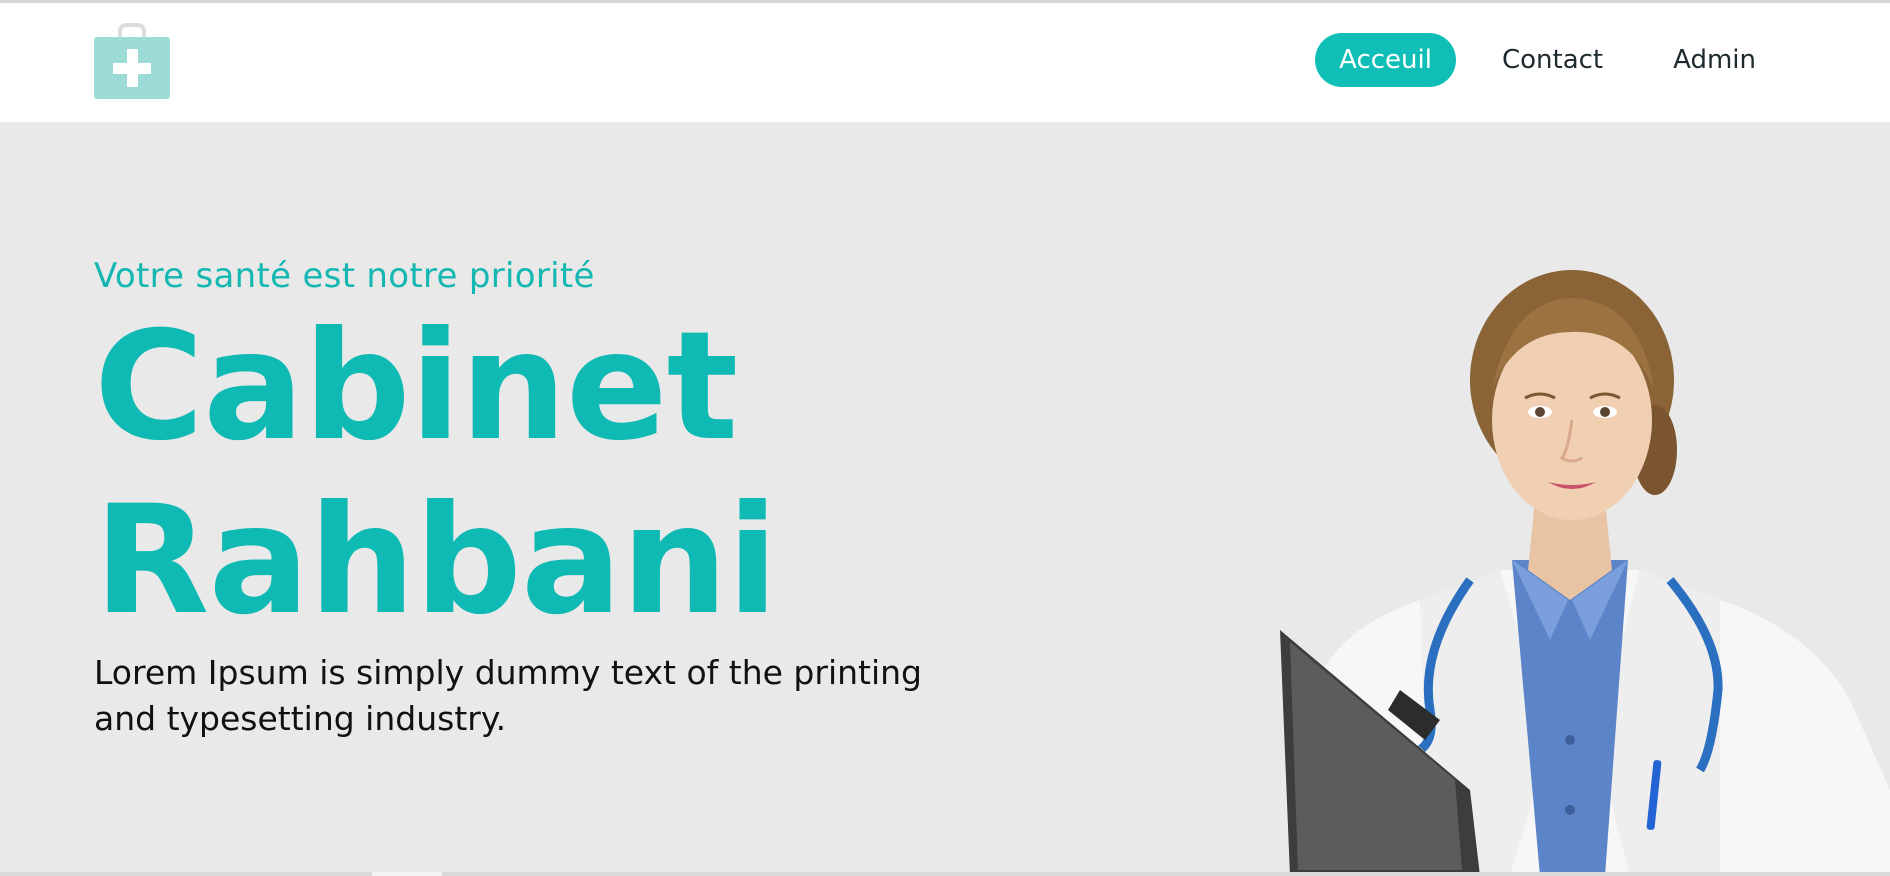 This screenshot has height=876, width=1890. What do you see at coordinates (945, 874) in the screenshot?
I see `horizontal-scrollbar` at bounding box center [945, 874].